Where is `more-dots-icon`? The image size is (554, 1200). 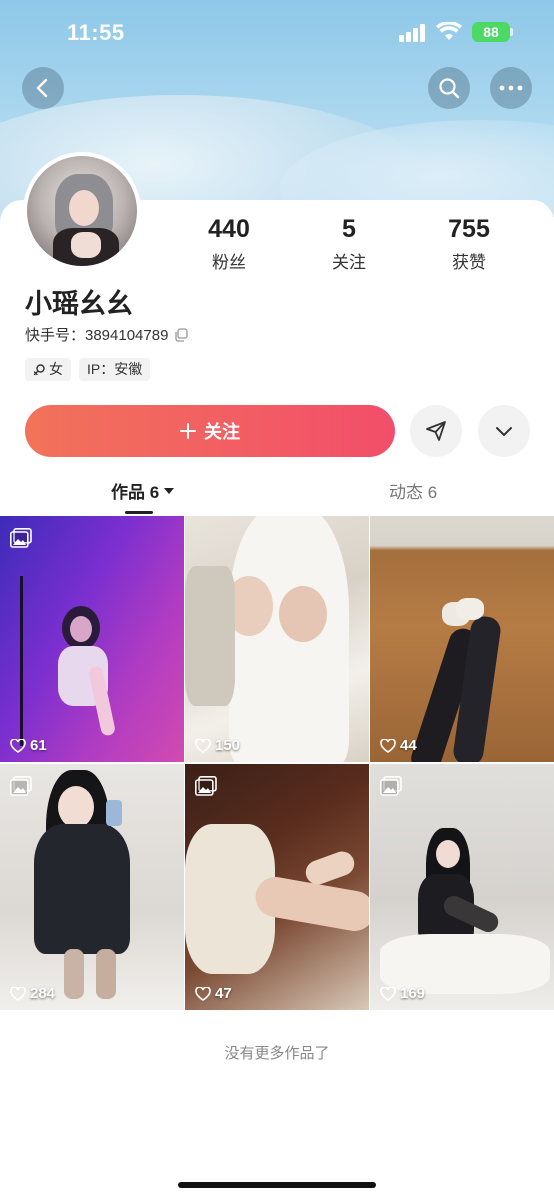 more-dots-icon is located at coordinates (511, 88).